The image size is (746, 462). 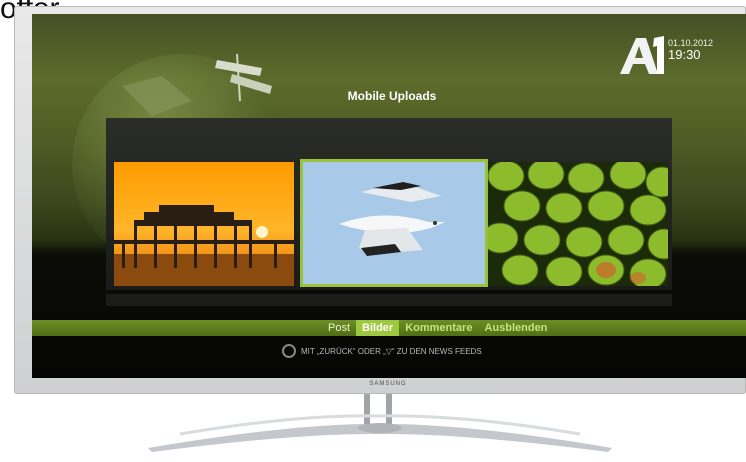 I want to click on a1-logo, so click(x=642, y=55).